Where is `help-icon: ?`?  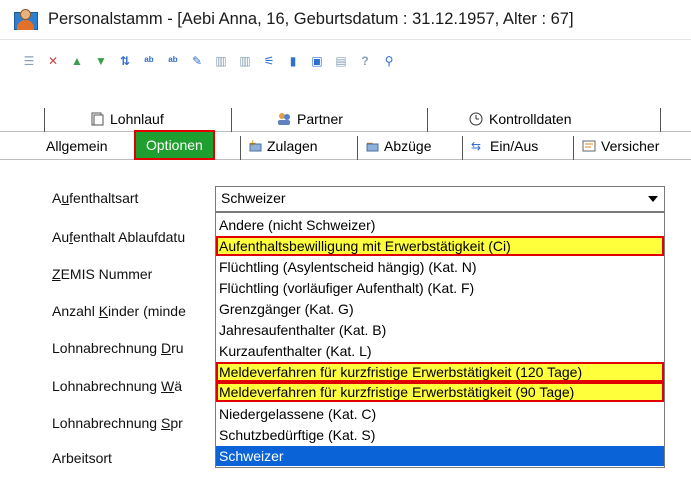
help-icon: ? is located at coordinates (365, 61).